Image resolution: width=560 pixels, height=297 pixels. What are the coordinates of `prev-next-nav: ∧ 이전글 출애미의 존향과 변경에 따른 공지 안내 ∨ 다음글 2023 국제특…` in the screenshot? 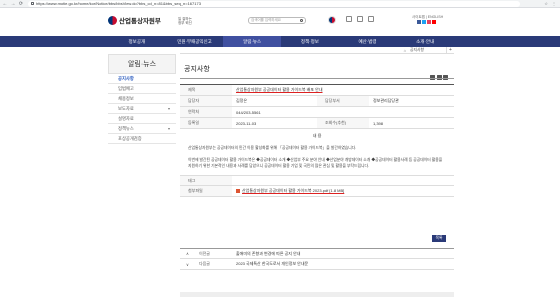 It's located at (317, 259).